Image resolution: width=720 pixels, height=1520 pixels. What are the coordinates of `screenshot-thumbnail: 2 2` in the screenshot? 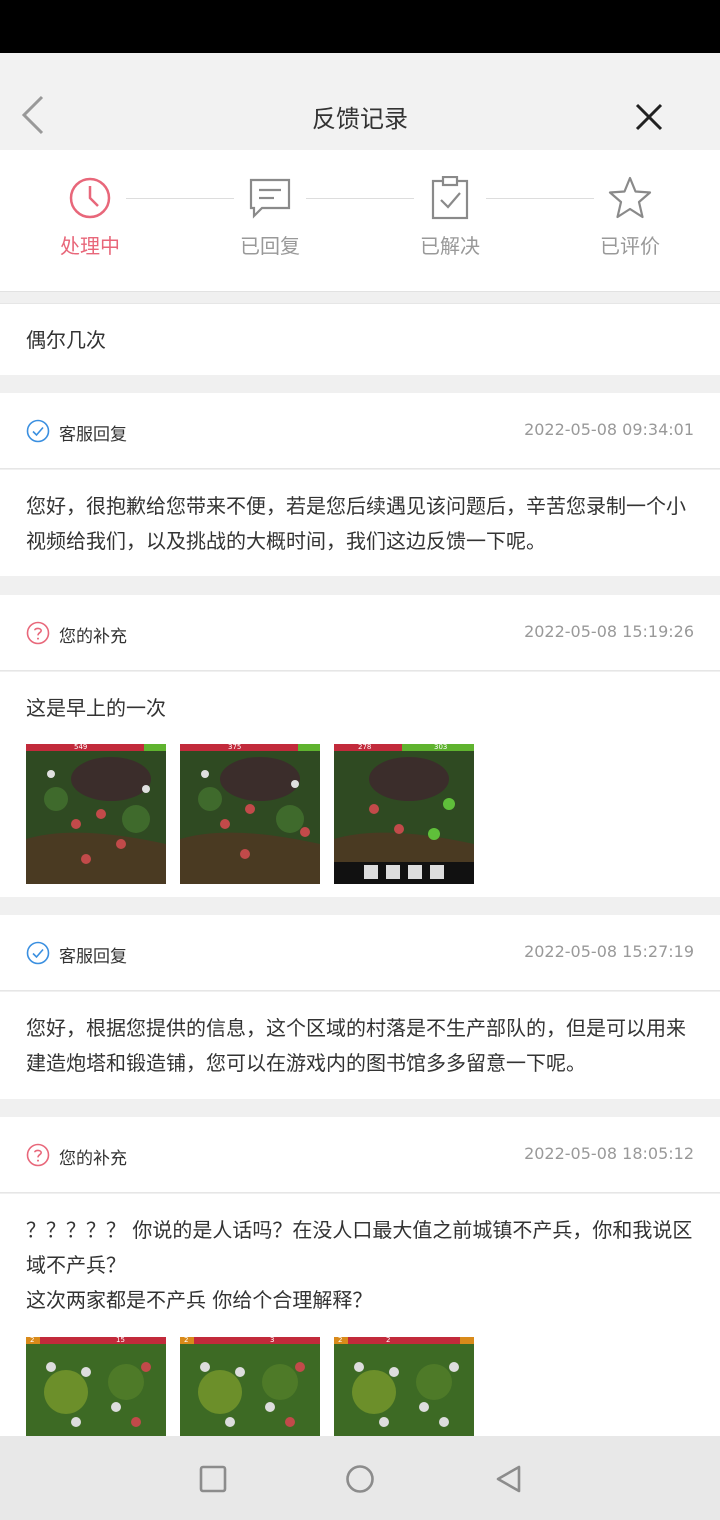 It's located at (404, 1386).